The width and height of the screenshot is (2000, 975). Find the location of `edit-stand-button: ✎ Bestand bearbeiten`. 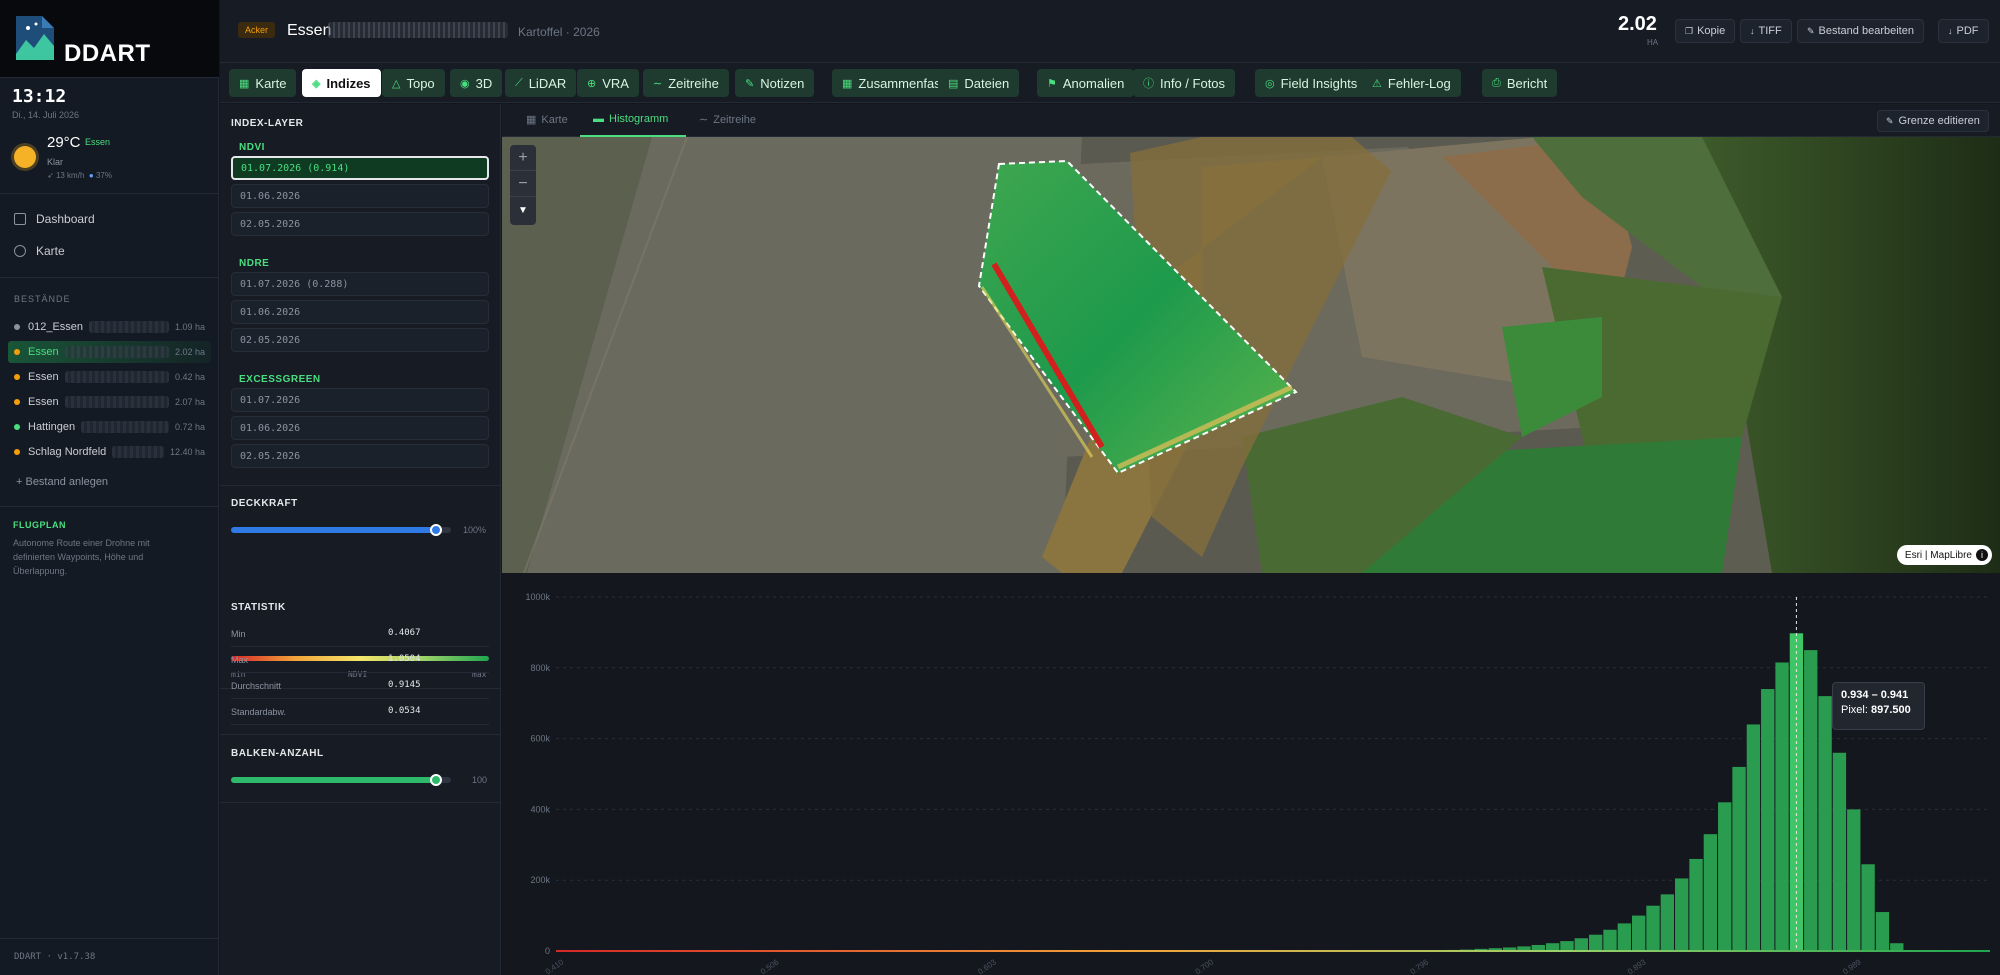

edit-stand-button: ✎ Bestand bearbeiten is located at coordinates (1860, 31).